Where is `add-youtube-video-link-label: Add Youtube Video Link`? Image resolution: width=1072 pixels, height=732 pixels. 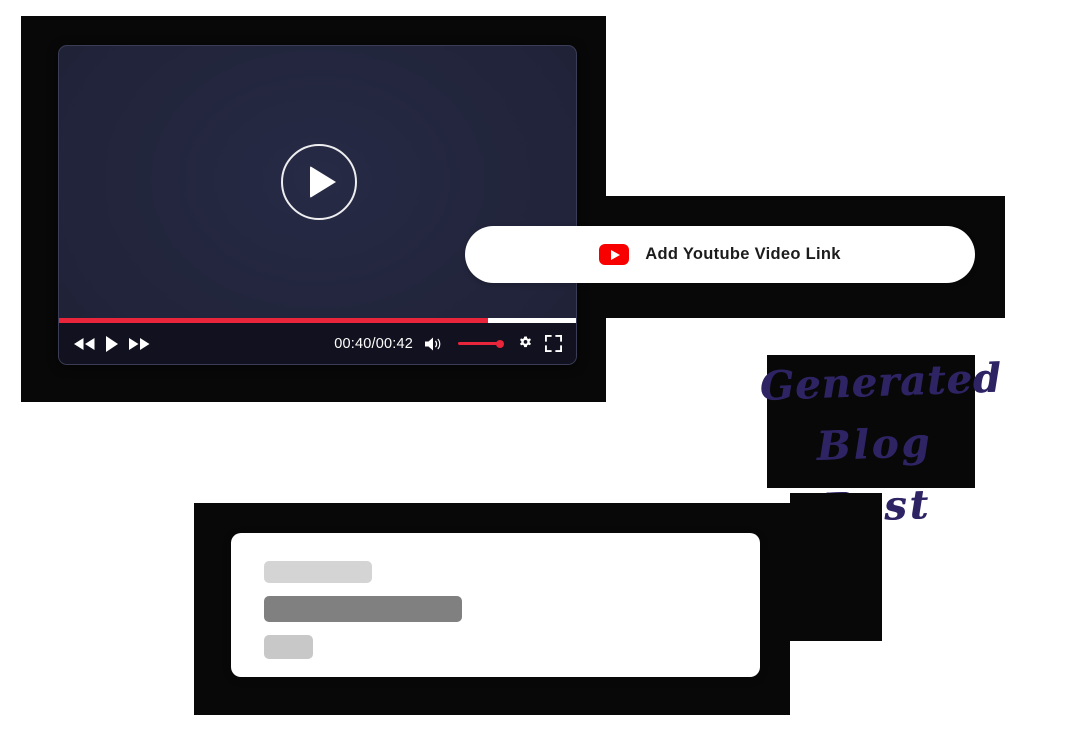 add-youtube-video-link-label: Add Youtube Video Link is located at coordinates (743, 254).